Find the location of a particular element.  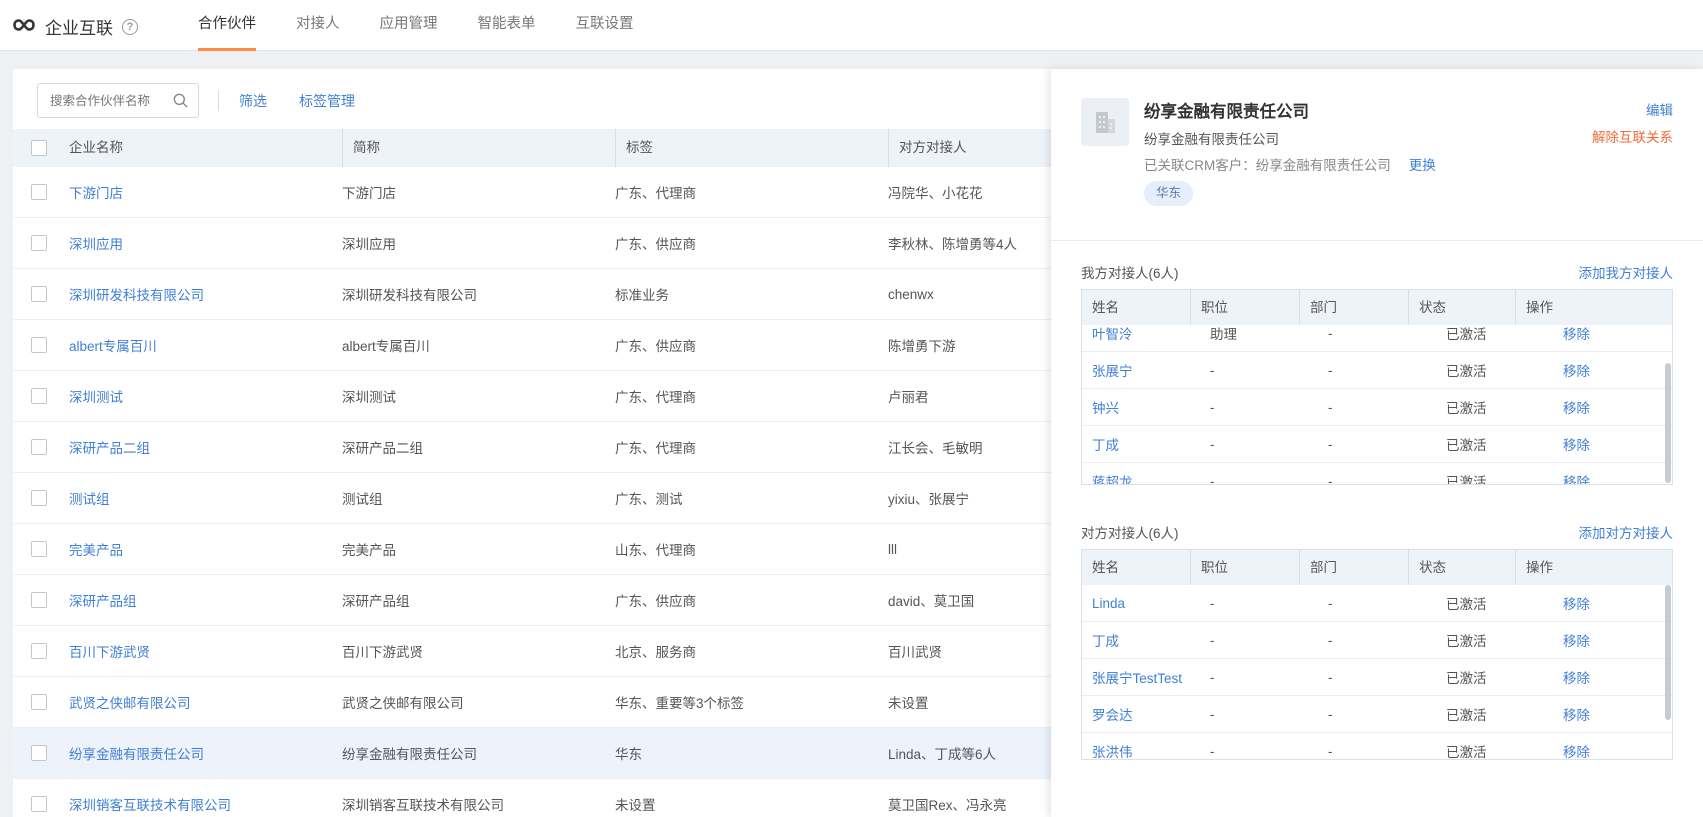

contact-name-link: 蒋超龙 is located at coordinates (1141, 477).